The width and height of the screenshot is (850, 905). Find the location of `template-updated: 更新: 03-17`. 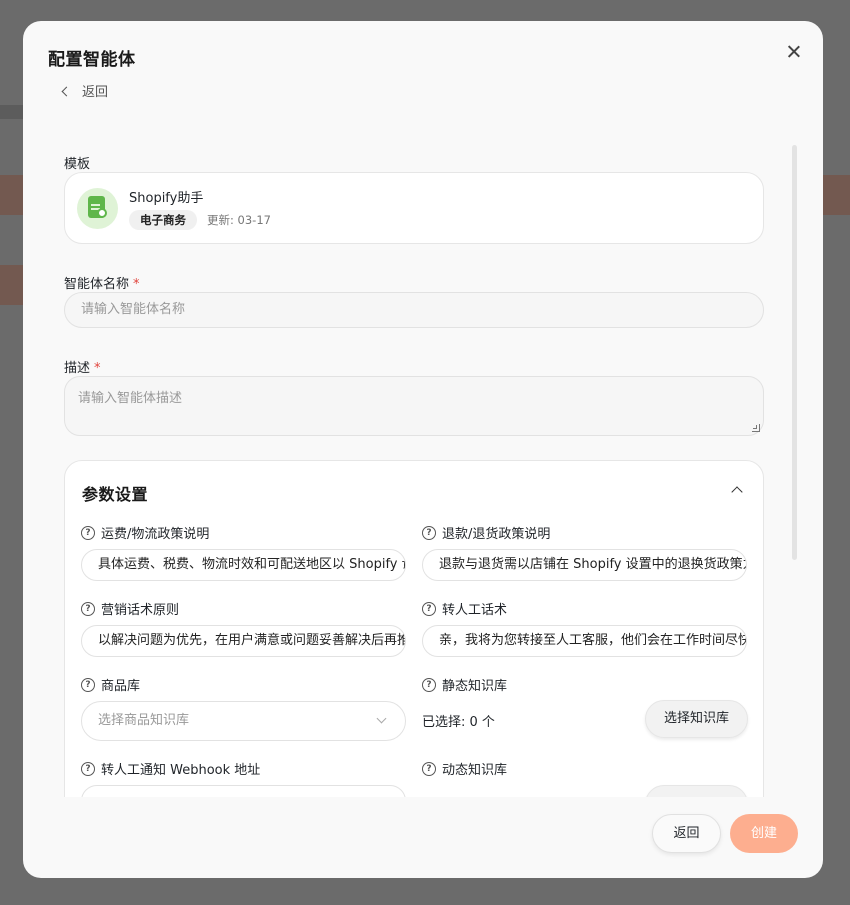

template-updated: 更新: 03-17 is located at coordinates (239, 220).